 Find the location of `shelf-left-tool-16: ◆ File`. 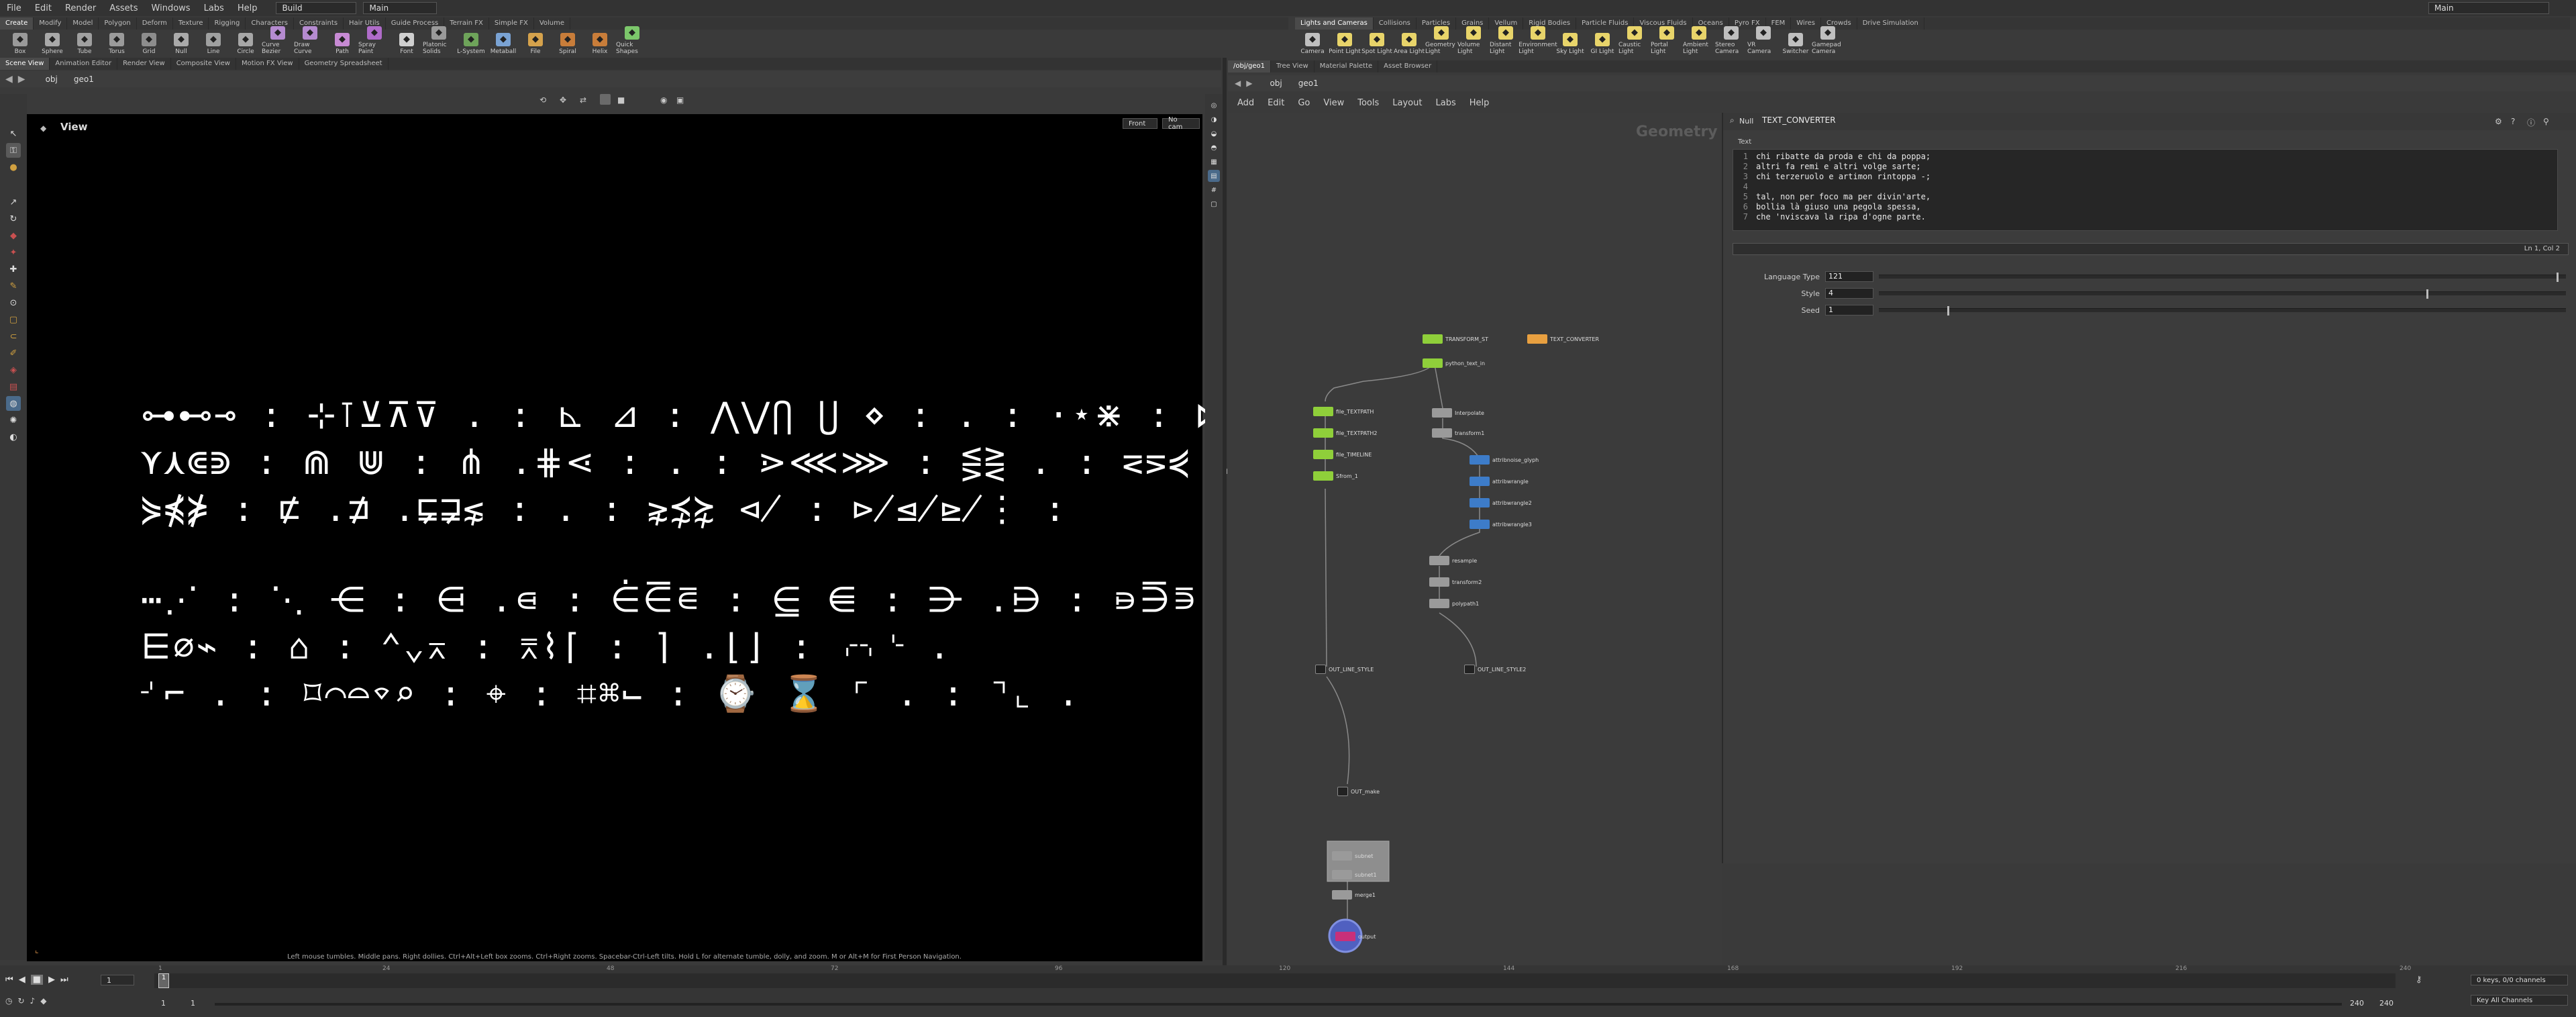

shelf-left-tool-16: ◆ File is located at coordinates (535, 44).